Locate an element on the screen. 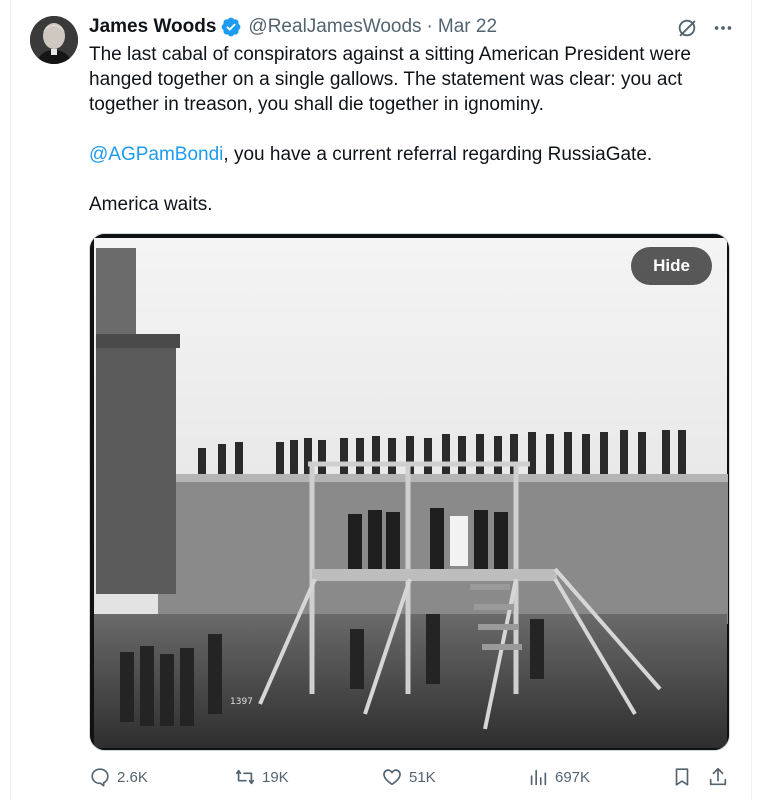  hide-button: Hide is located at coordinates (671, 266).